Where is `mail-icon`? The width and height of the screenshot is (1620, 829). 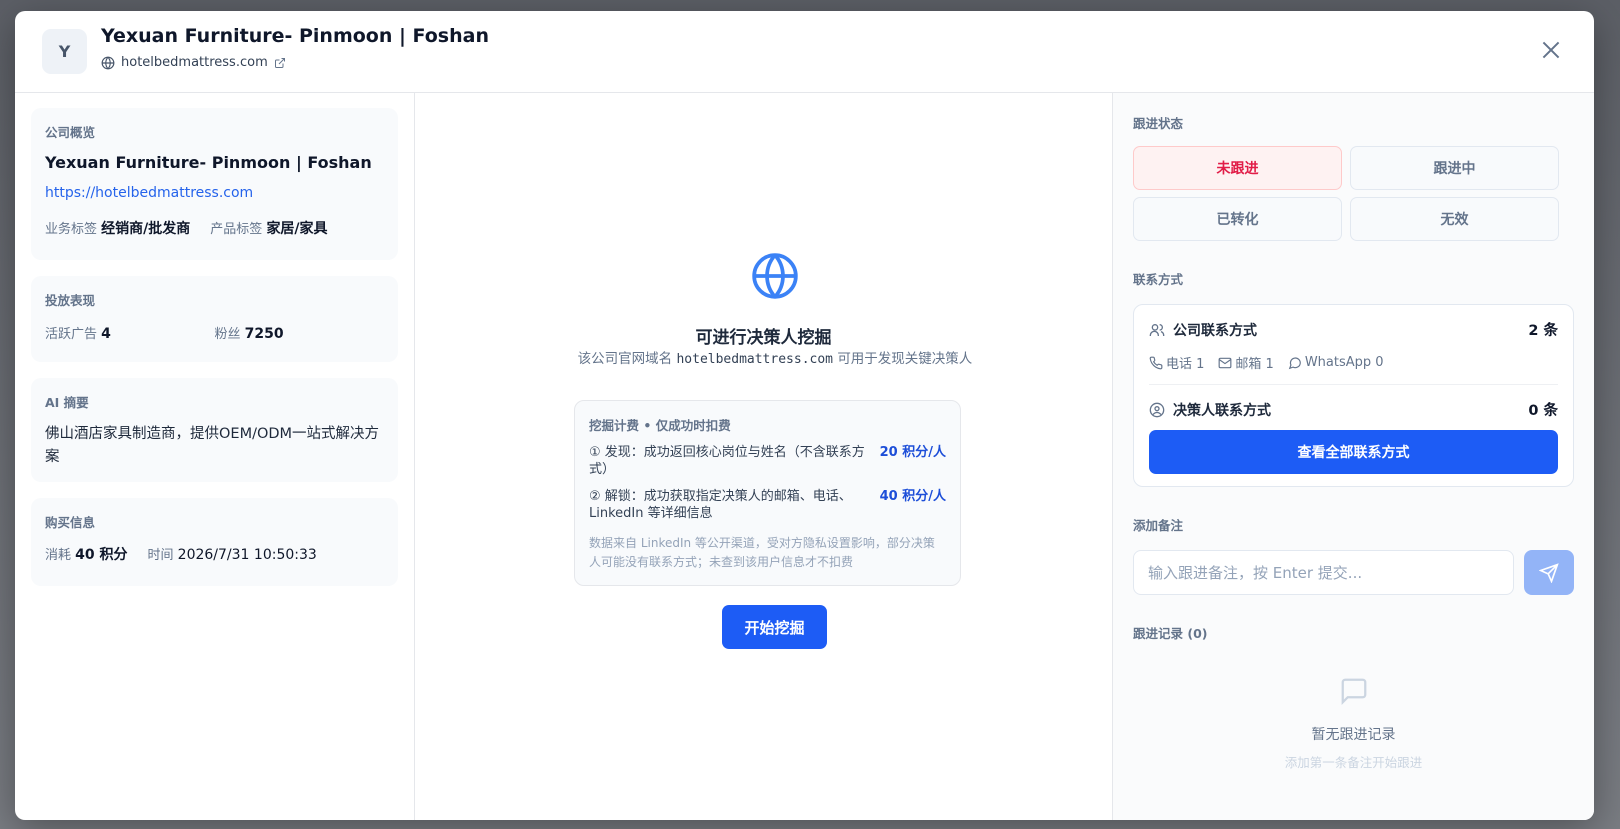 mail-icon is located at coordinates (1225, 362).